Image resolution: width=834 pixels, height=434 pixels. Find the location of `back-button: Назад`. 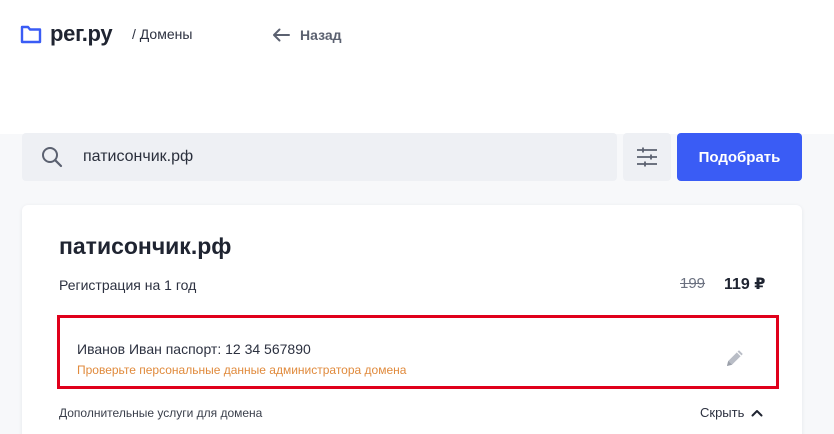

back-button: Назад is located at coordinates (307, 35).